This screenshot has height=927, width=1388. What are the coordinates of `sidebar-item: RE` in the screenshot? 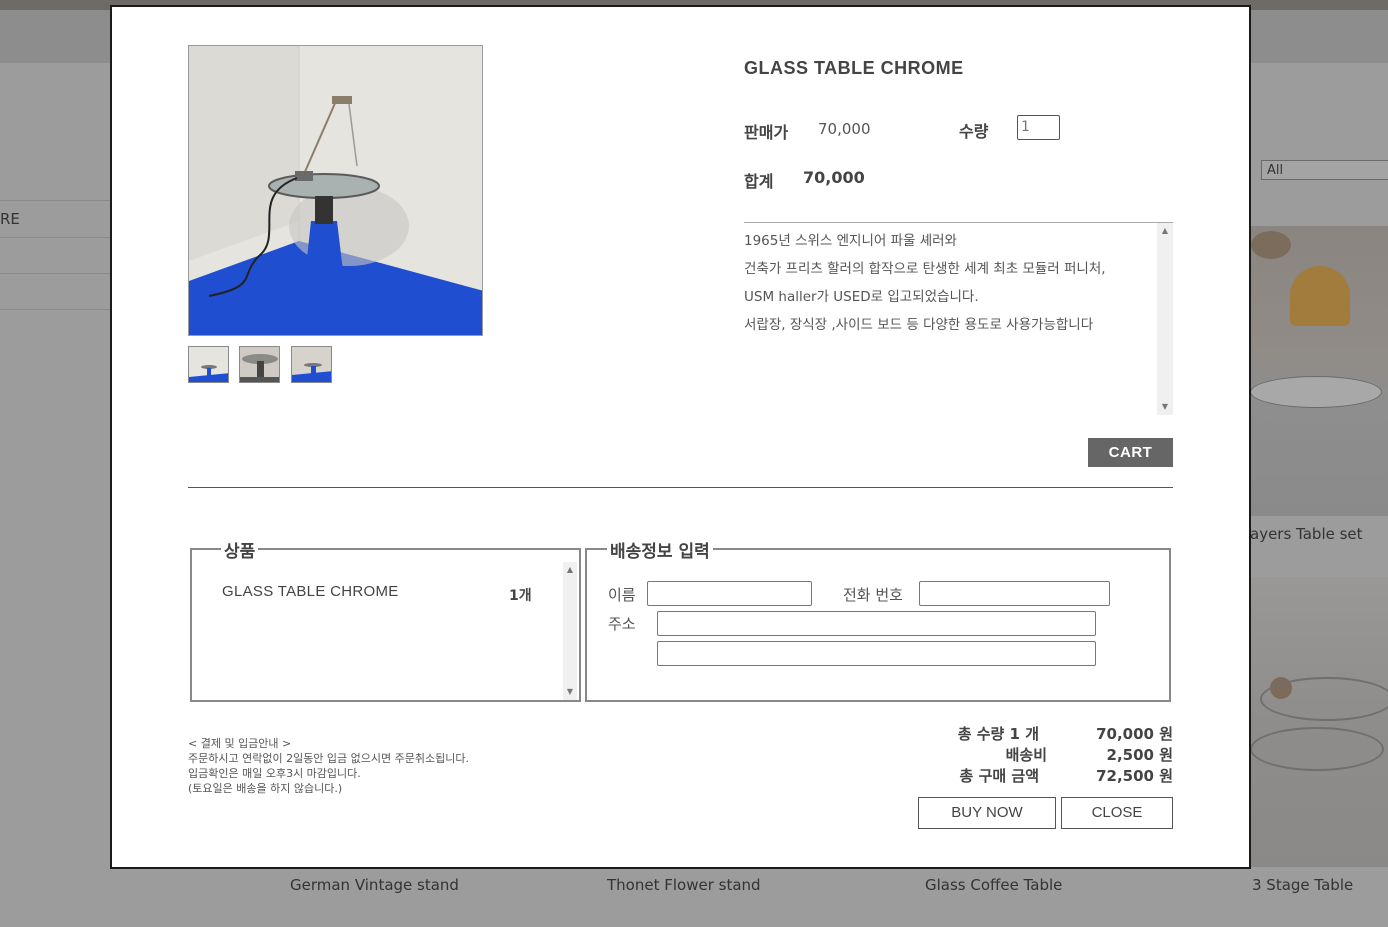 It's located at (56, 219).